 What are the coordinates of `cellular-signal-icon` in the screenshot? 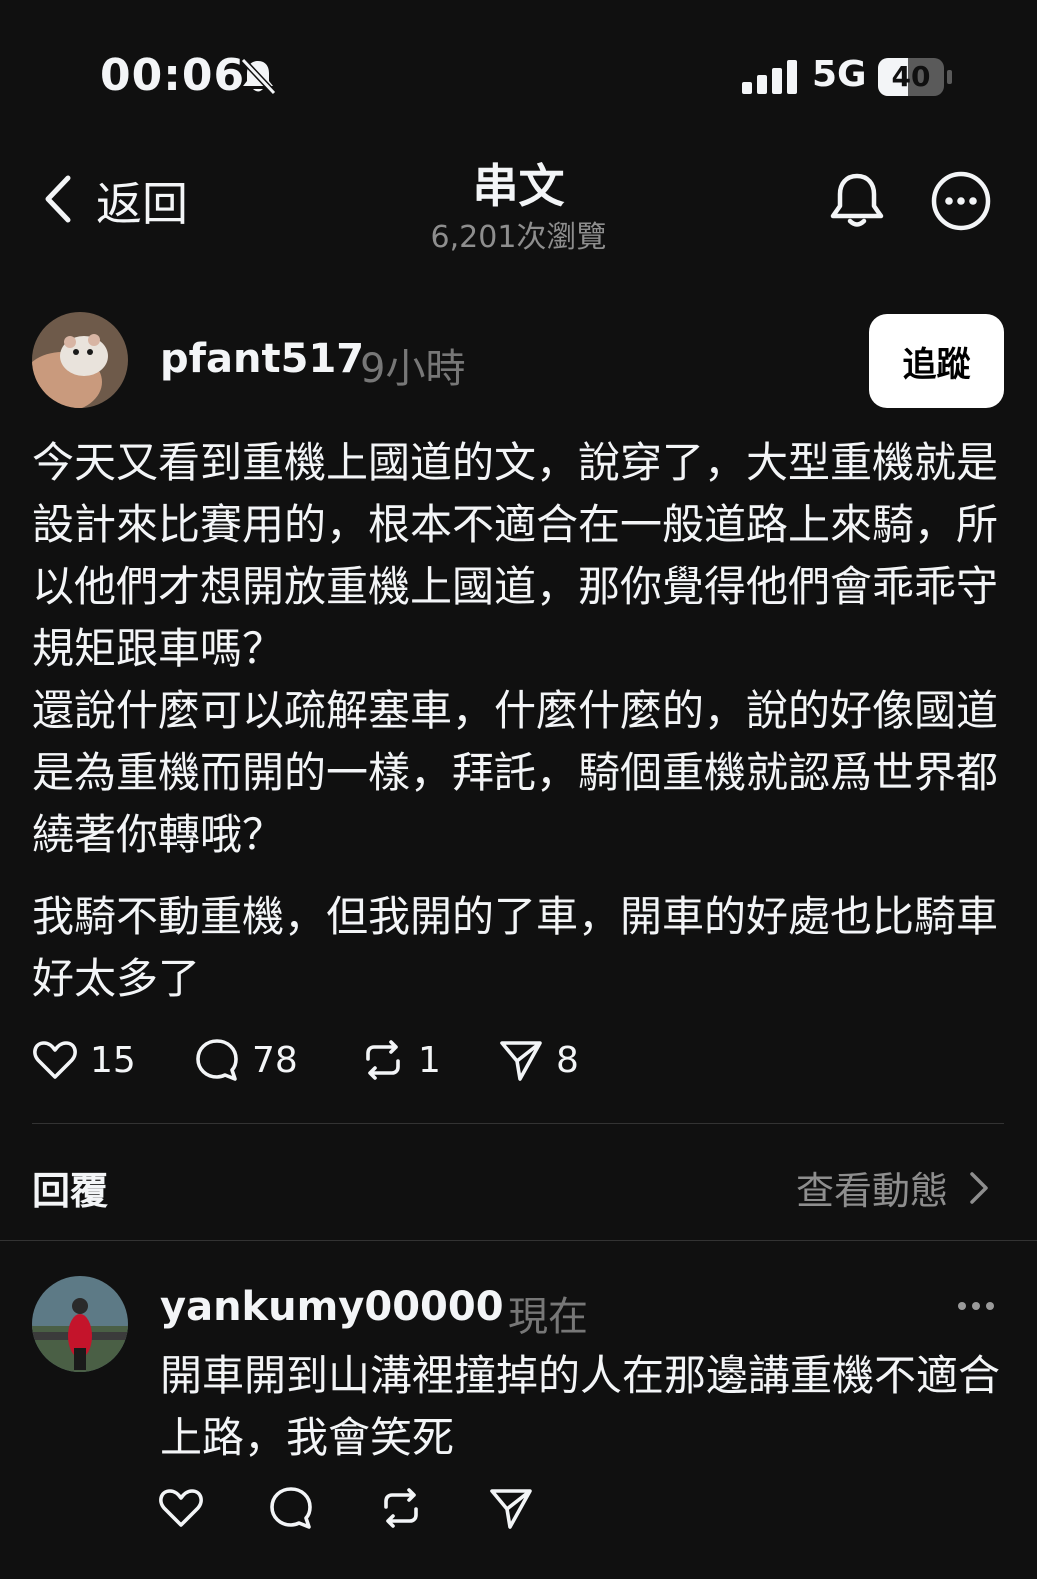 It's located at (769, 77).